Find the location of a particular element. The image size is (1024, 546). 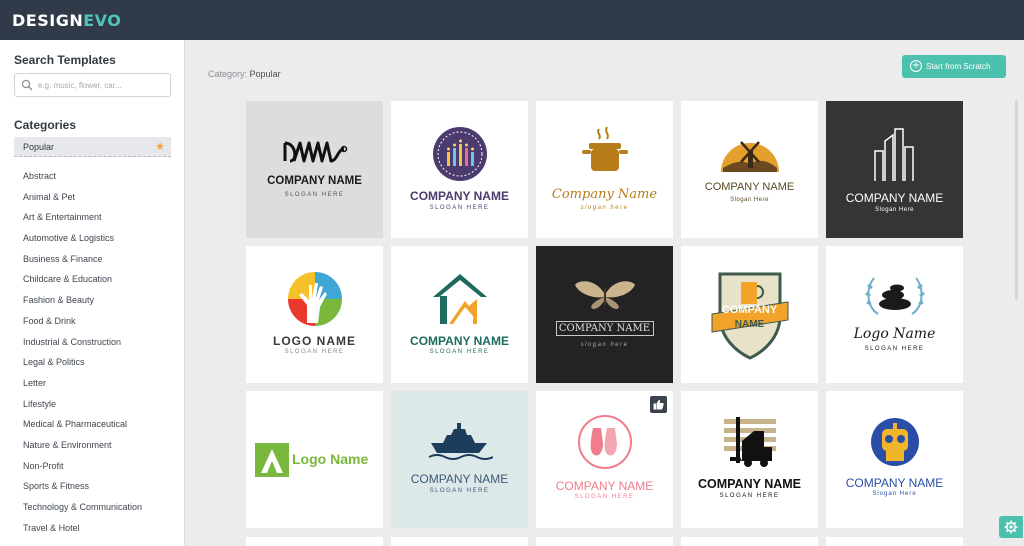

like-badge is located at coordinates (658, 404).